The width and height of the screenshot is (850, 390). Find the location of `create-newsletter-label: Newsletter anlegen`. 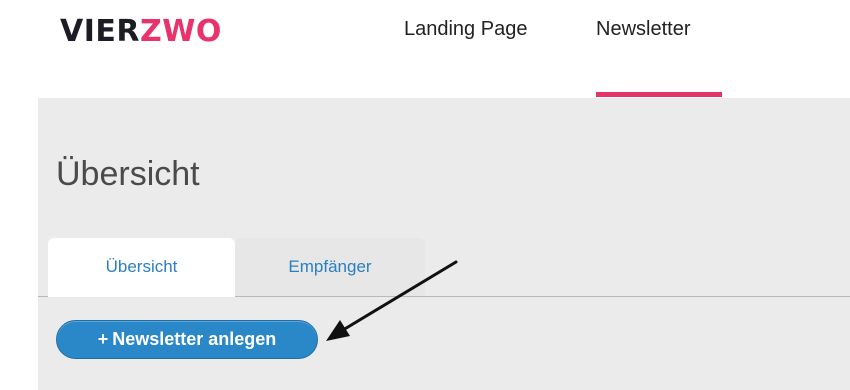

create-newsletter-label: Newsletter anlegen is located at coordinates (194, 339).